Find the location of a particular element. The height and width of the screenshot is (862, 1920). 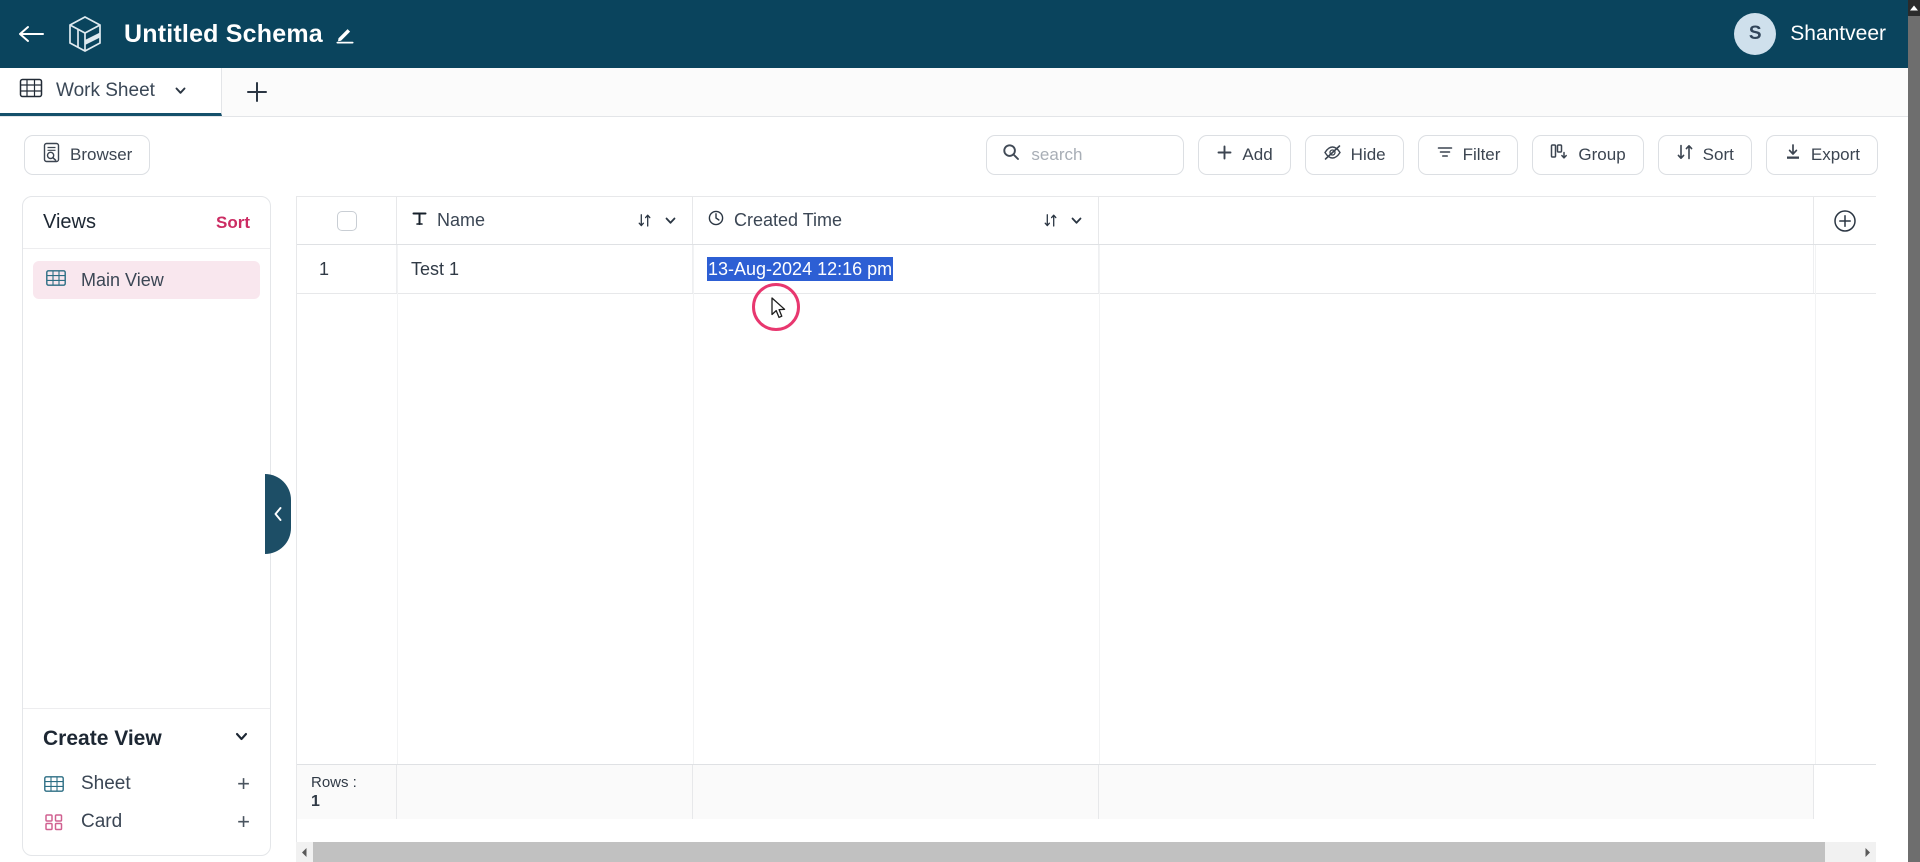

export-button-label: Export is located at coordinates (1835, 154).